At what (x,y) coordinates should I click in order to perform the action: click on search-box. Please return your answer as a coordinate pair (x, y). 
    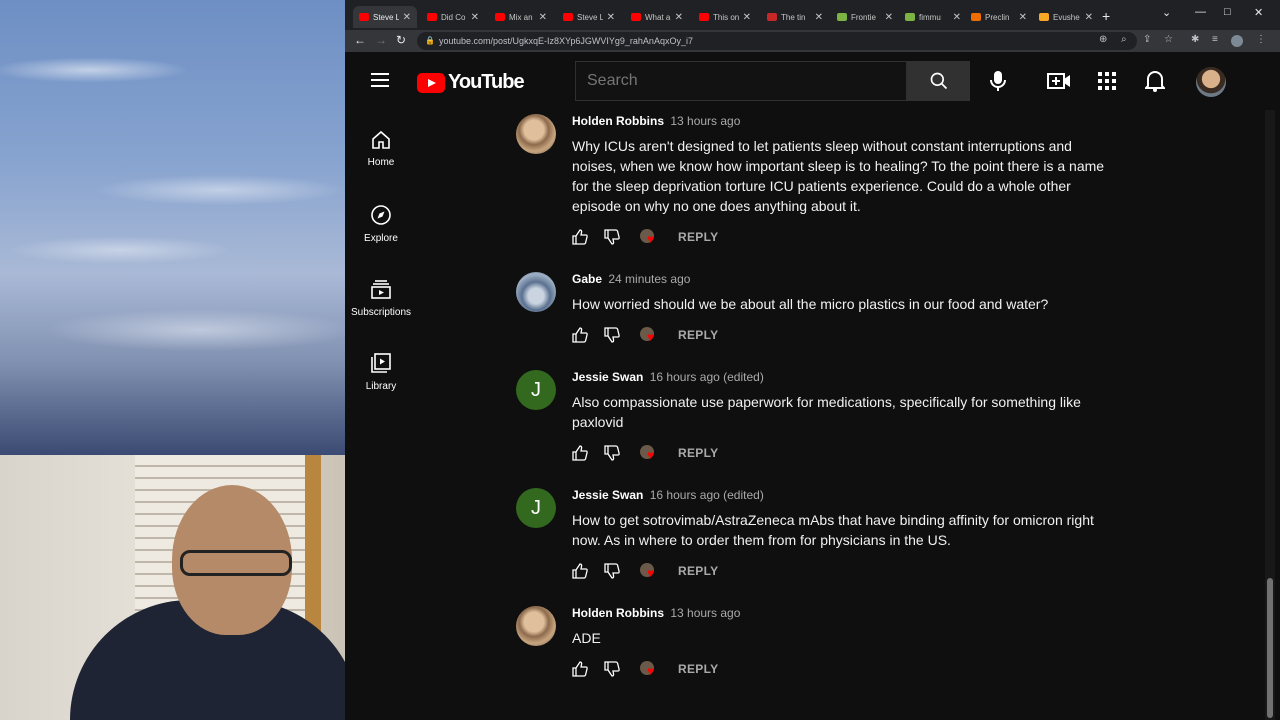
    Looking at the image, I should click on (741, 81).